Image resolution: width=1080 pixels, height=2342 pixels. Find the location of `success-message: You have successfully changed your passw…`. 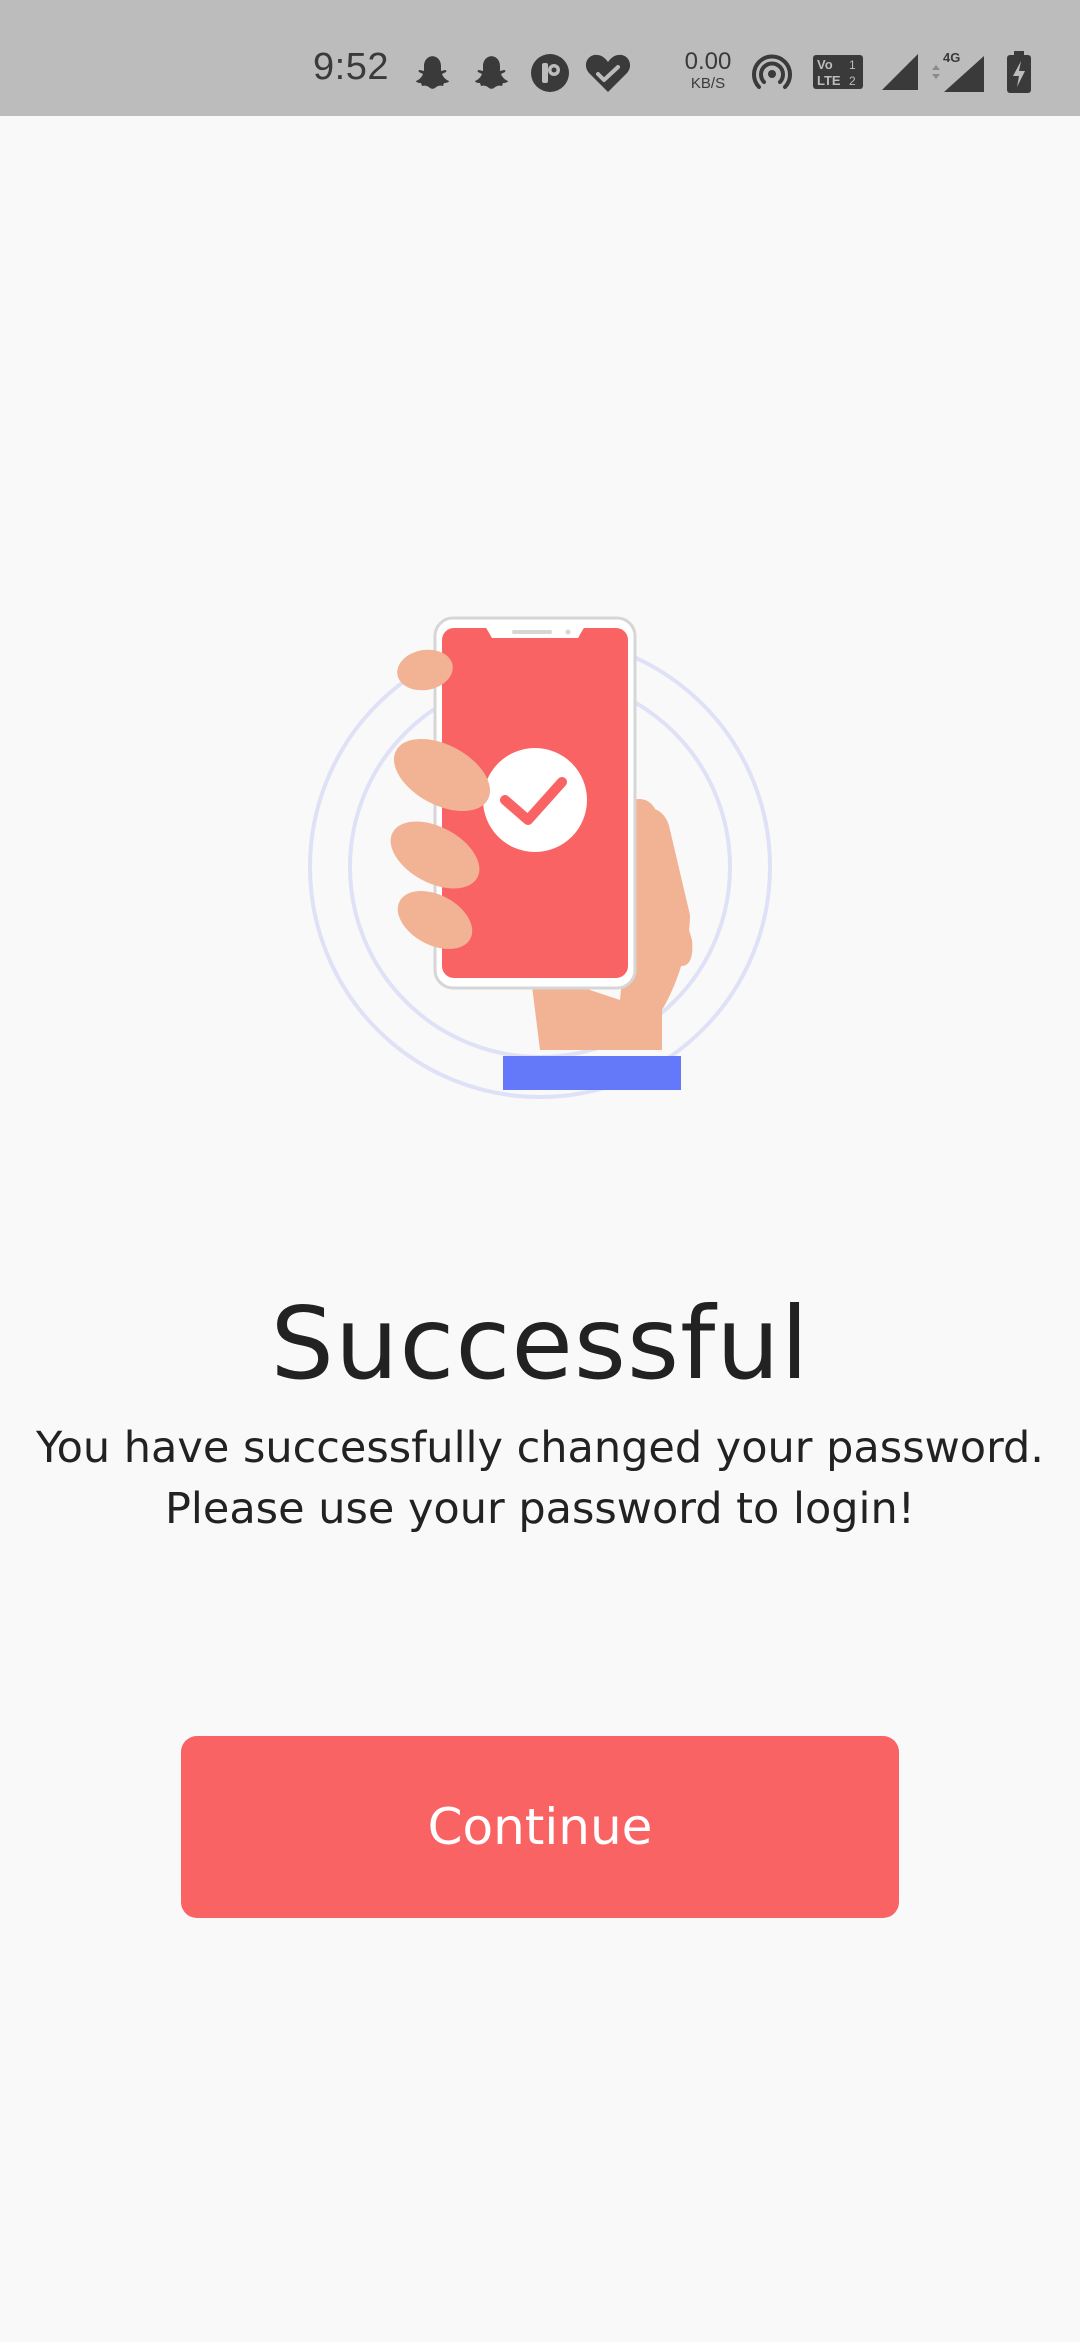

success-message: You have successfully changed your passw… is located at coordinates (540, 1479).